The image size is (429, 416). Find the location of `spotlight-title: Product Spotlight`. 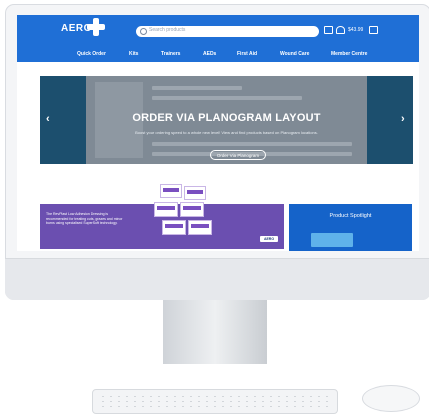

spotlight-title: Product Spotlight is located at coordinates (350, 216).